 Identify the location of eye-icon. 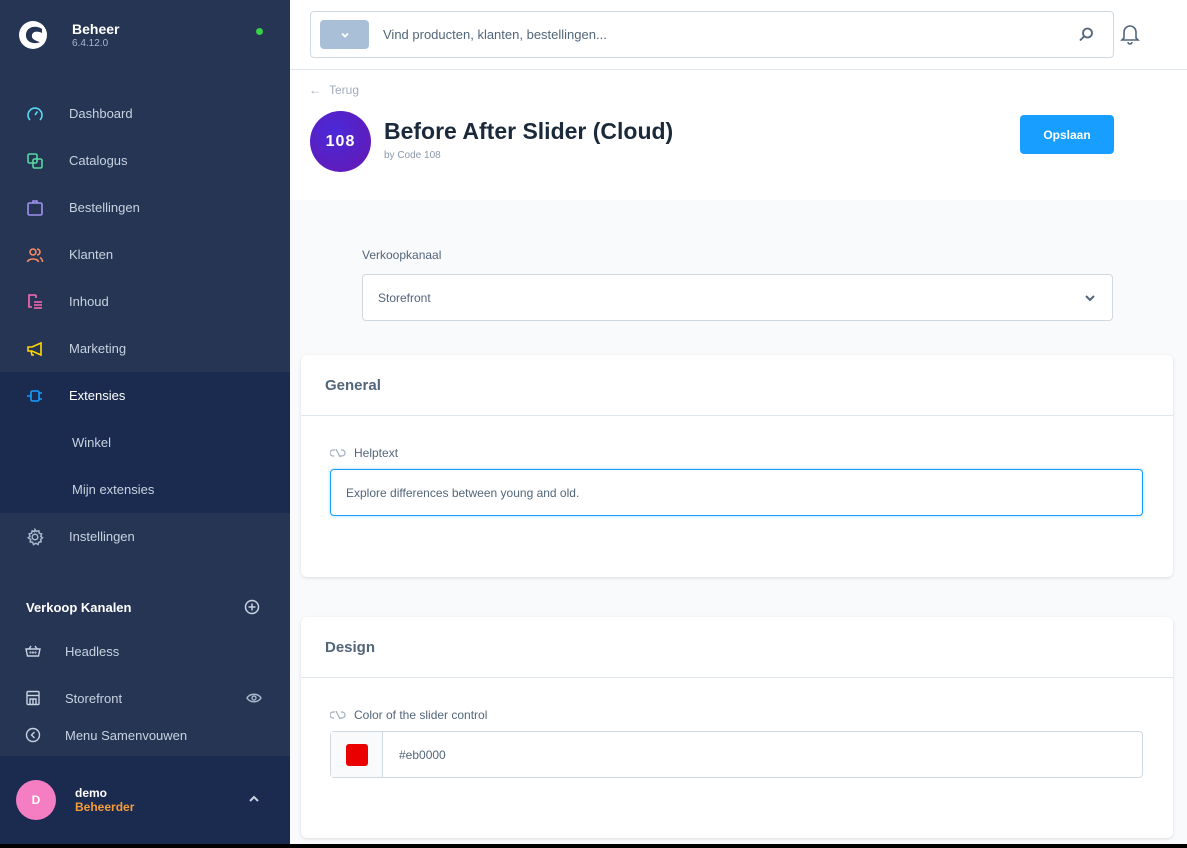
(254, 698).